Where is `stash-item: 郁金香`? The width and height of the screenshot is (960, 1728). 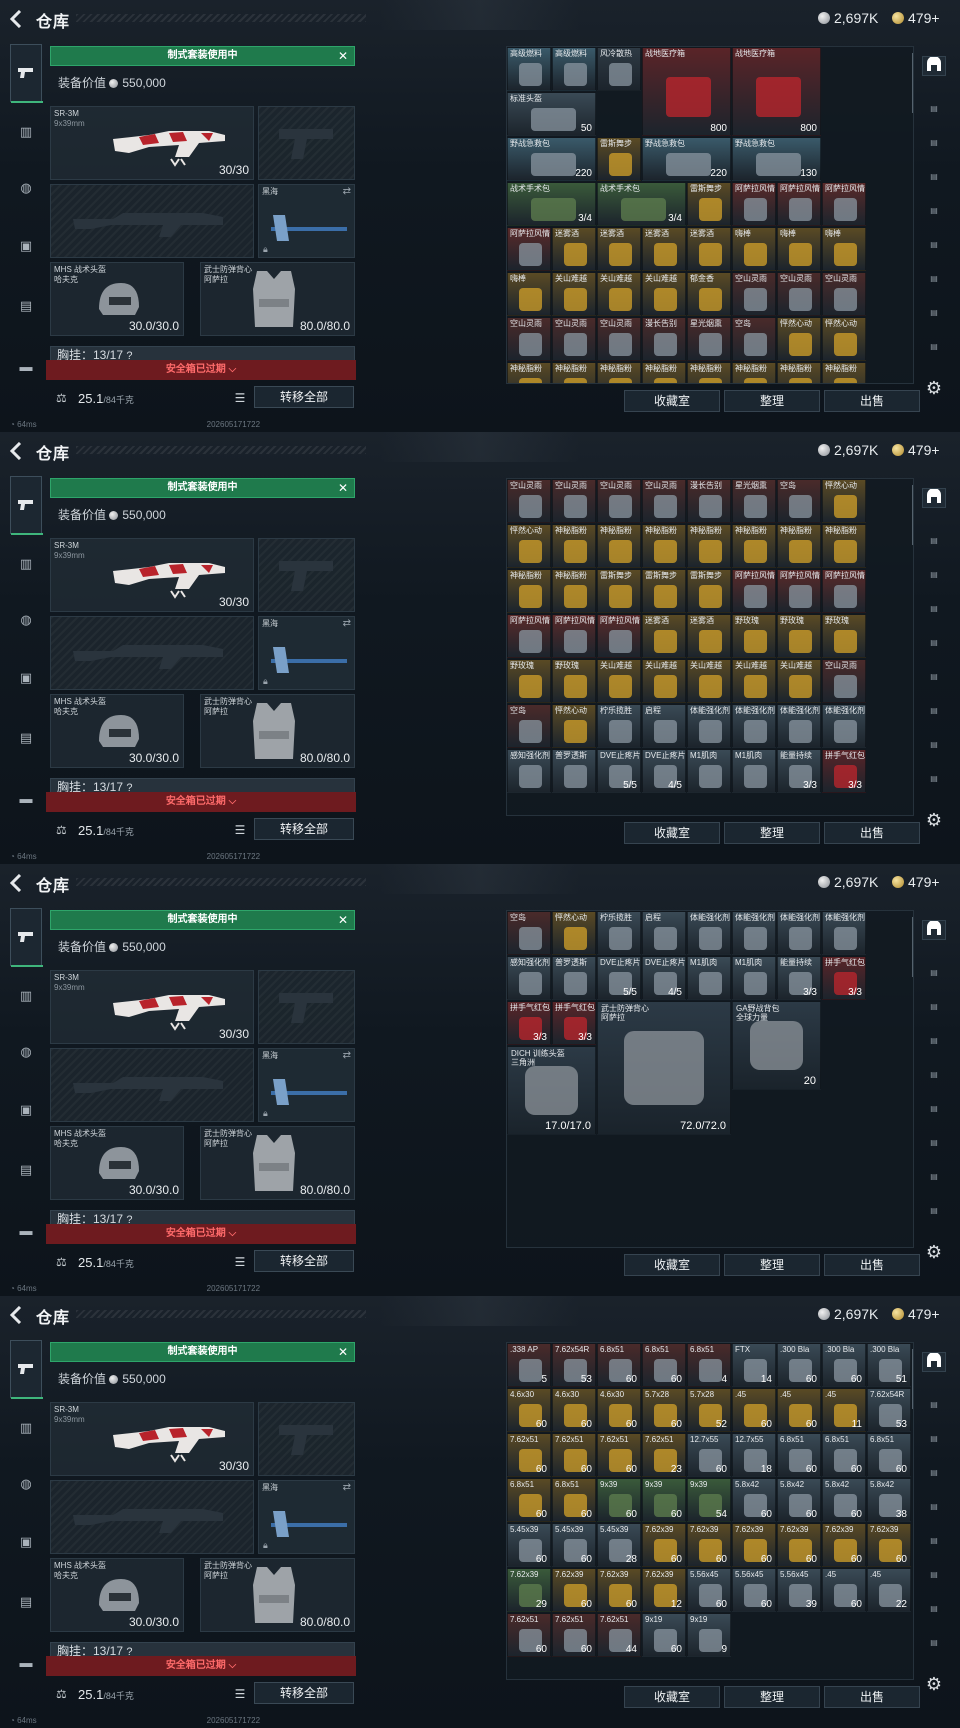
stash-item: 郁金香 is located at coordinates (709, 294).